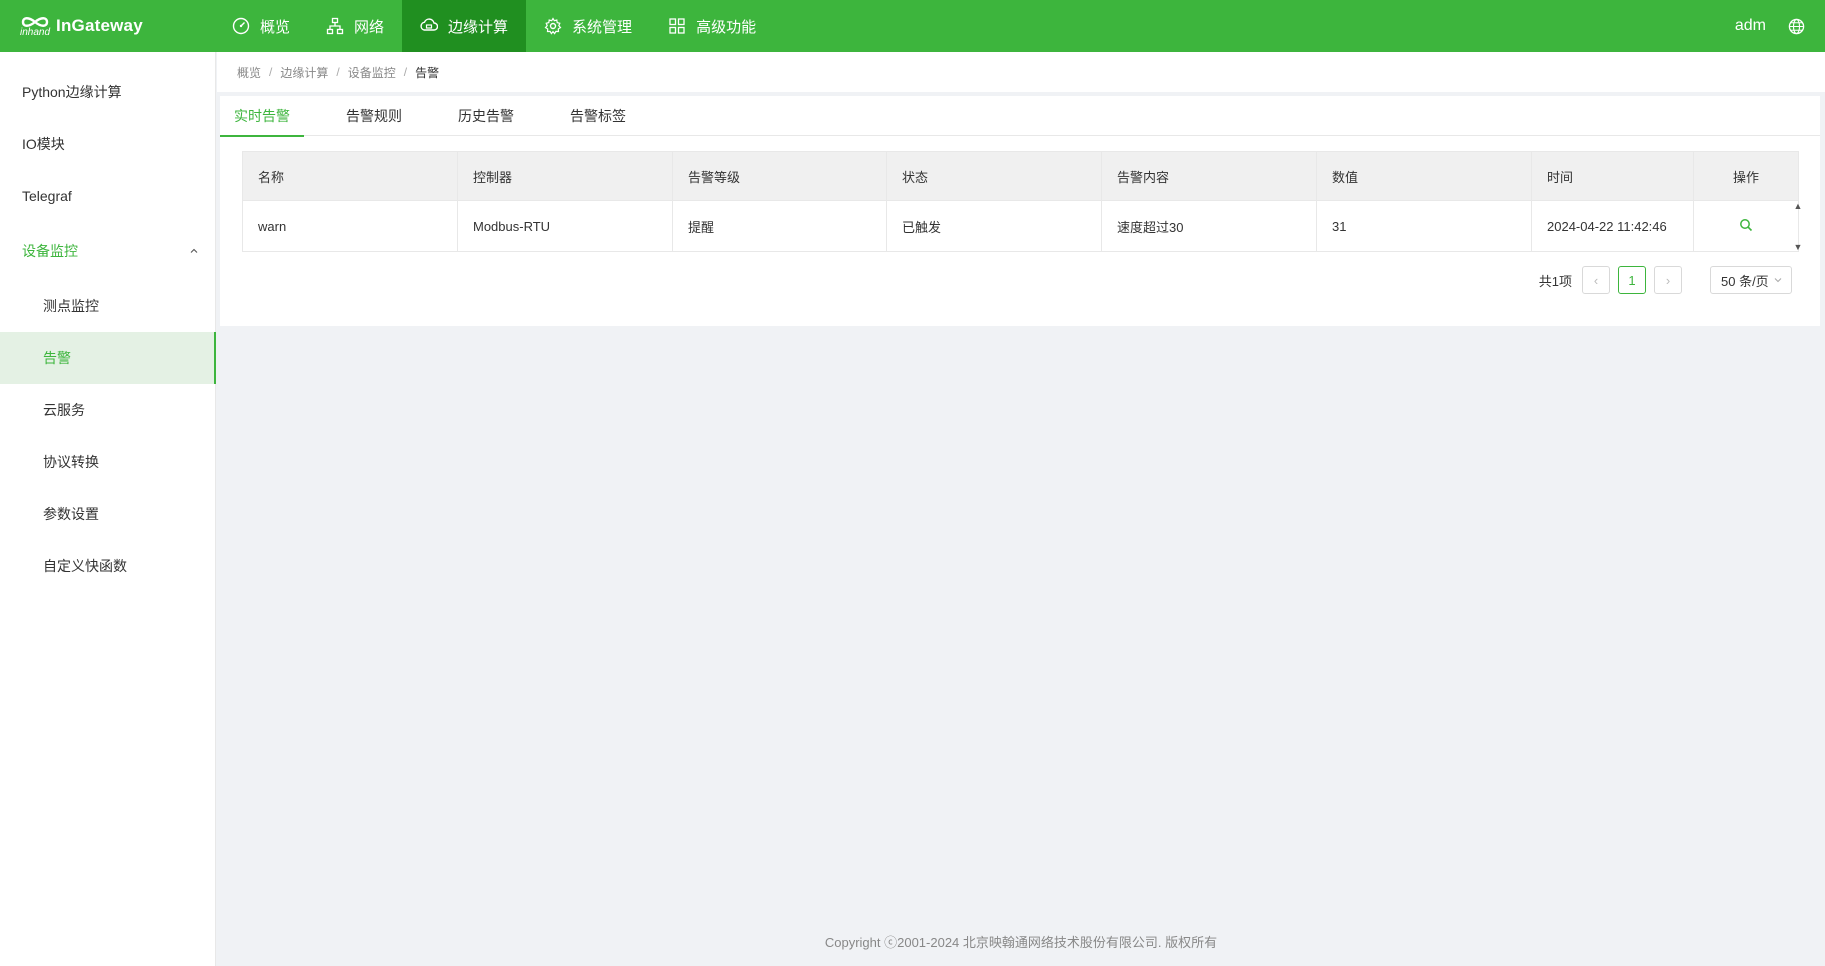 This screenshot has height=966, width=1825. I want to click on sidebar-item-label: Telegraf, so click(47, 196).